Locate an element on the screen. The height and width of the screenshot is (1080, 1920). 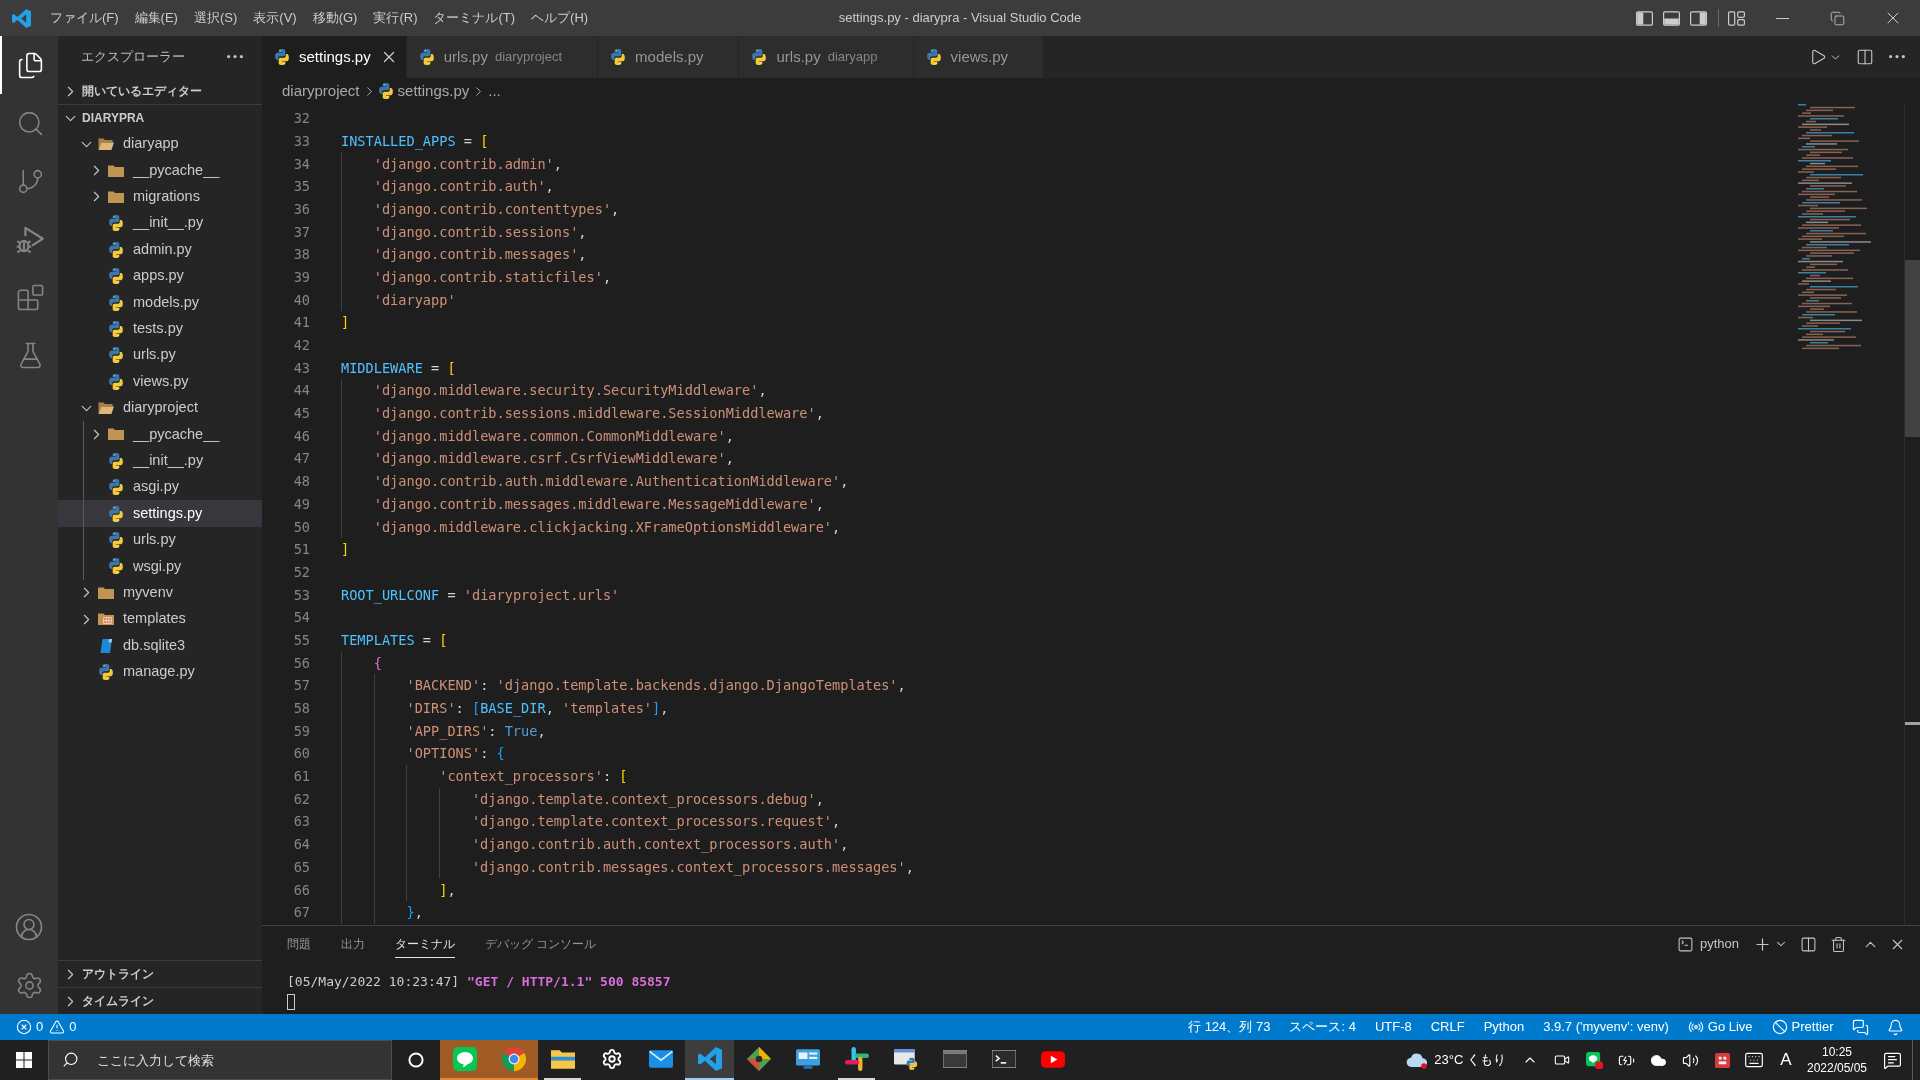
code-line: 'django.contrib.auth.context_processors.auth', is located at coordinates (660, 845).